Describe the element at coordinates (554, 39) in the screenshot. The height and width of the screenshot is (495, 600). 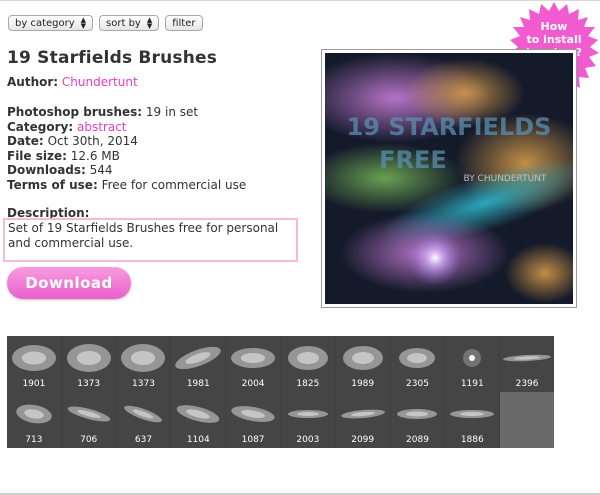
I see `badge-line-2: to install` at that location.